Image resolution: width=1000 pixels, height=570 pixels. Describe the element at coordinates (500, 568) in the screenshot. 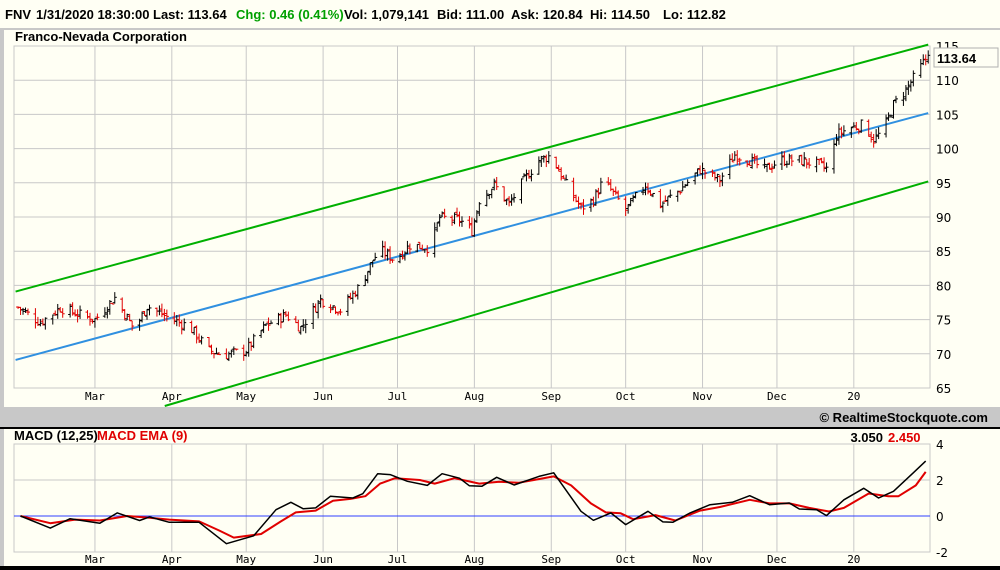

I see `bottom-border` at that location.